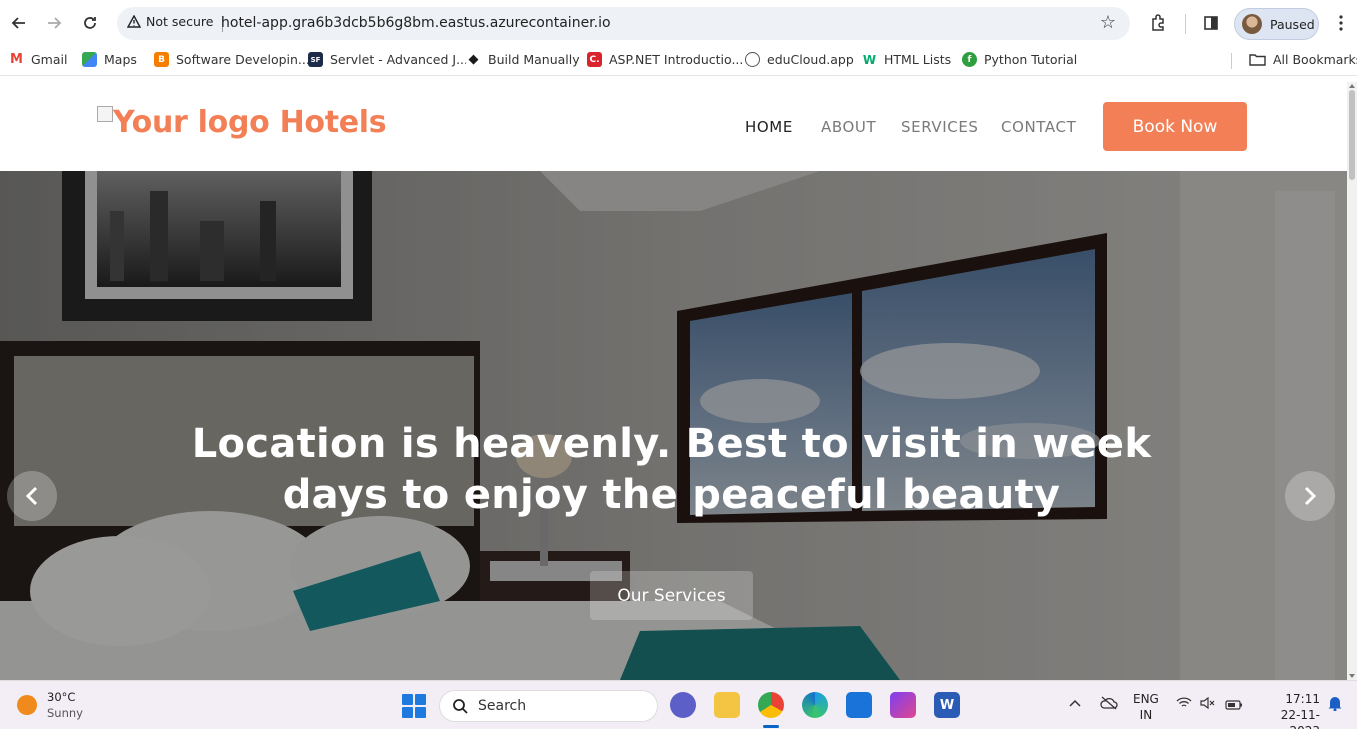 The height and width of the screenshot is (729, 1357). I want to click on carousel-next-button, so click(1310, 496).